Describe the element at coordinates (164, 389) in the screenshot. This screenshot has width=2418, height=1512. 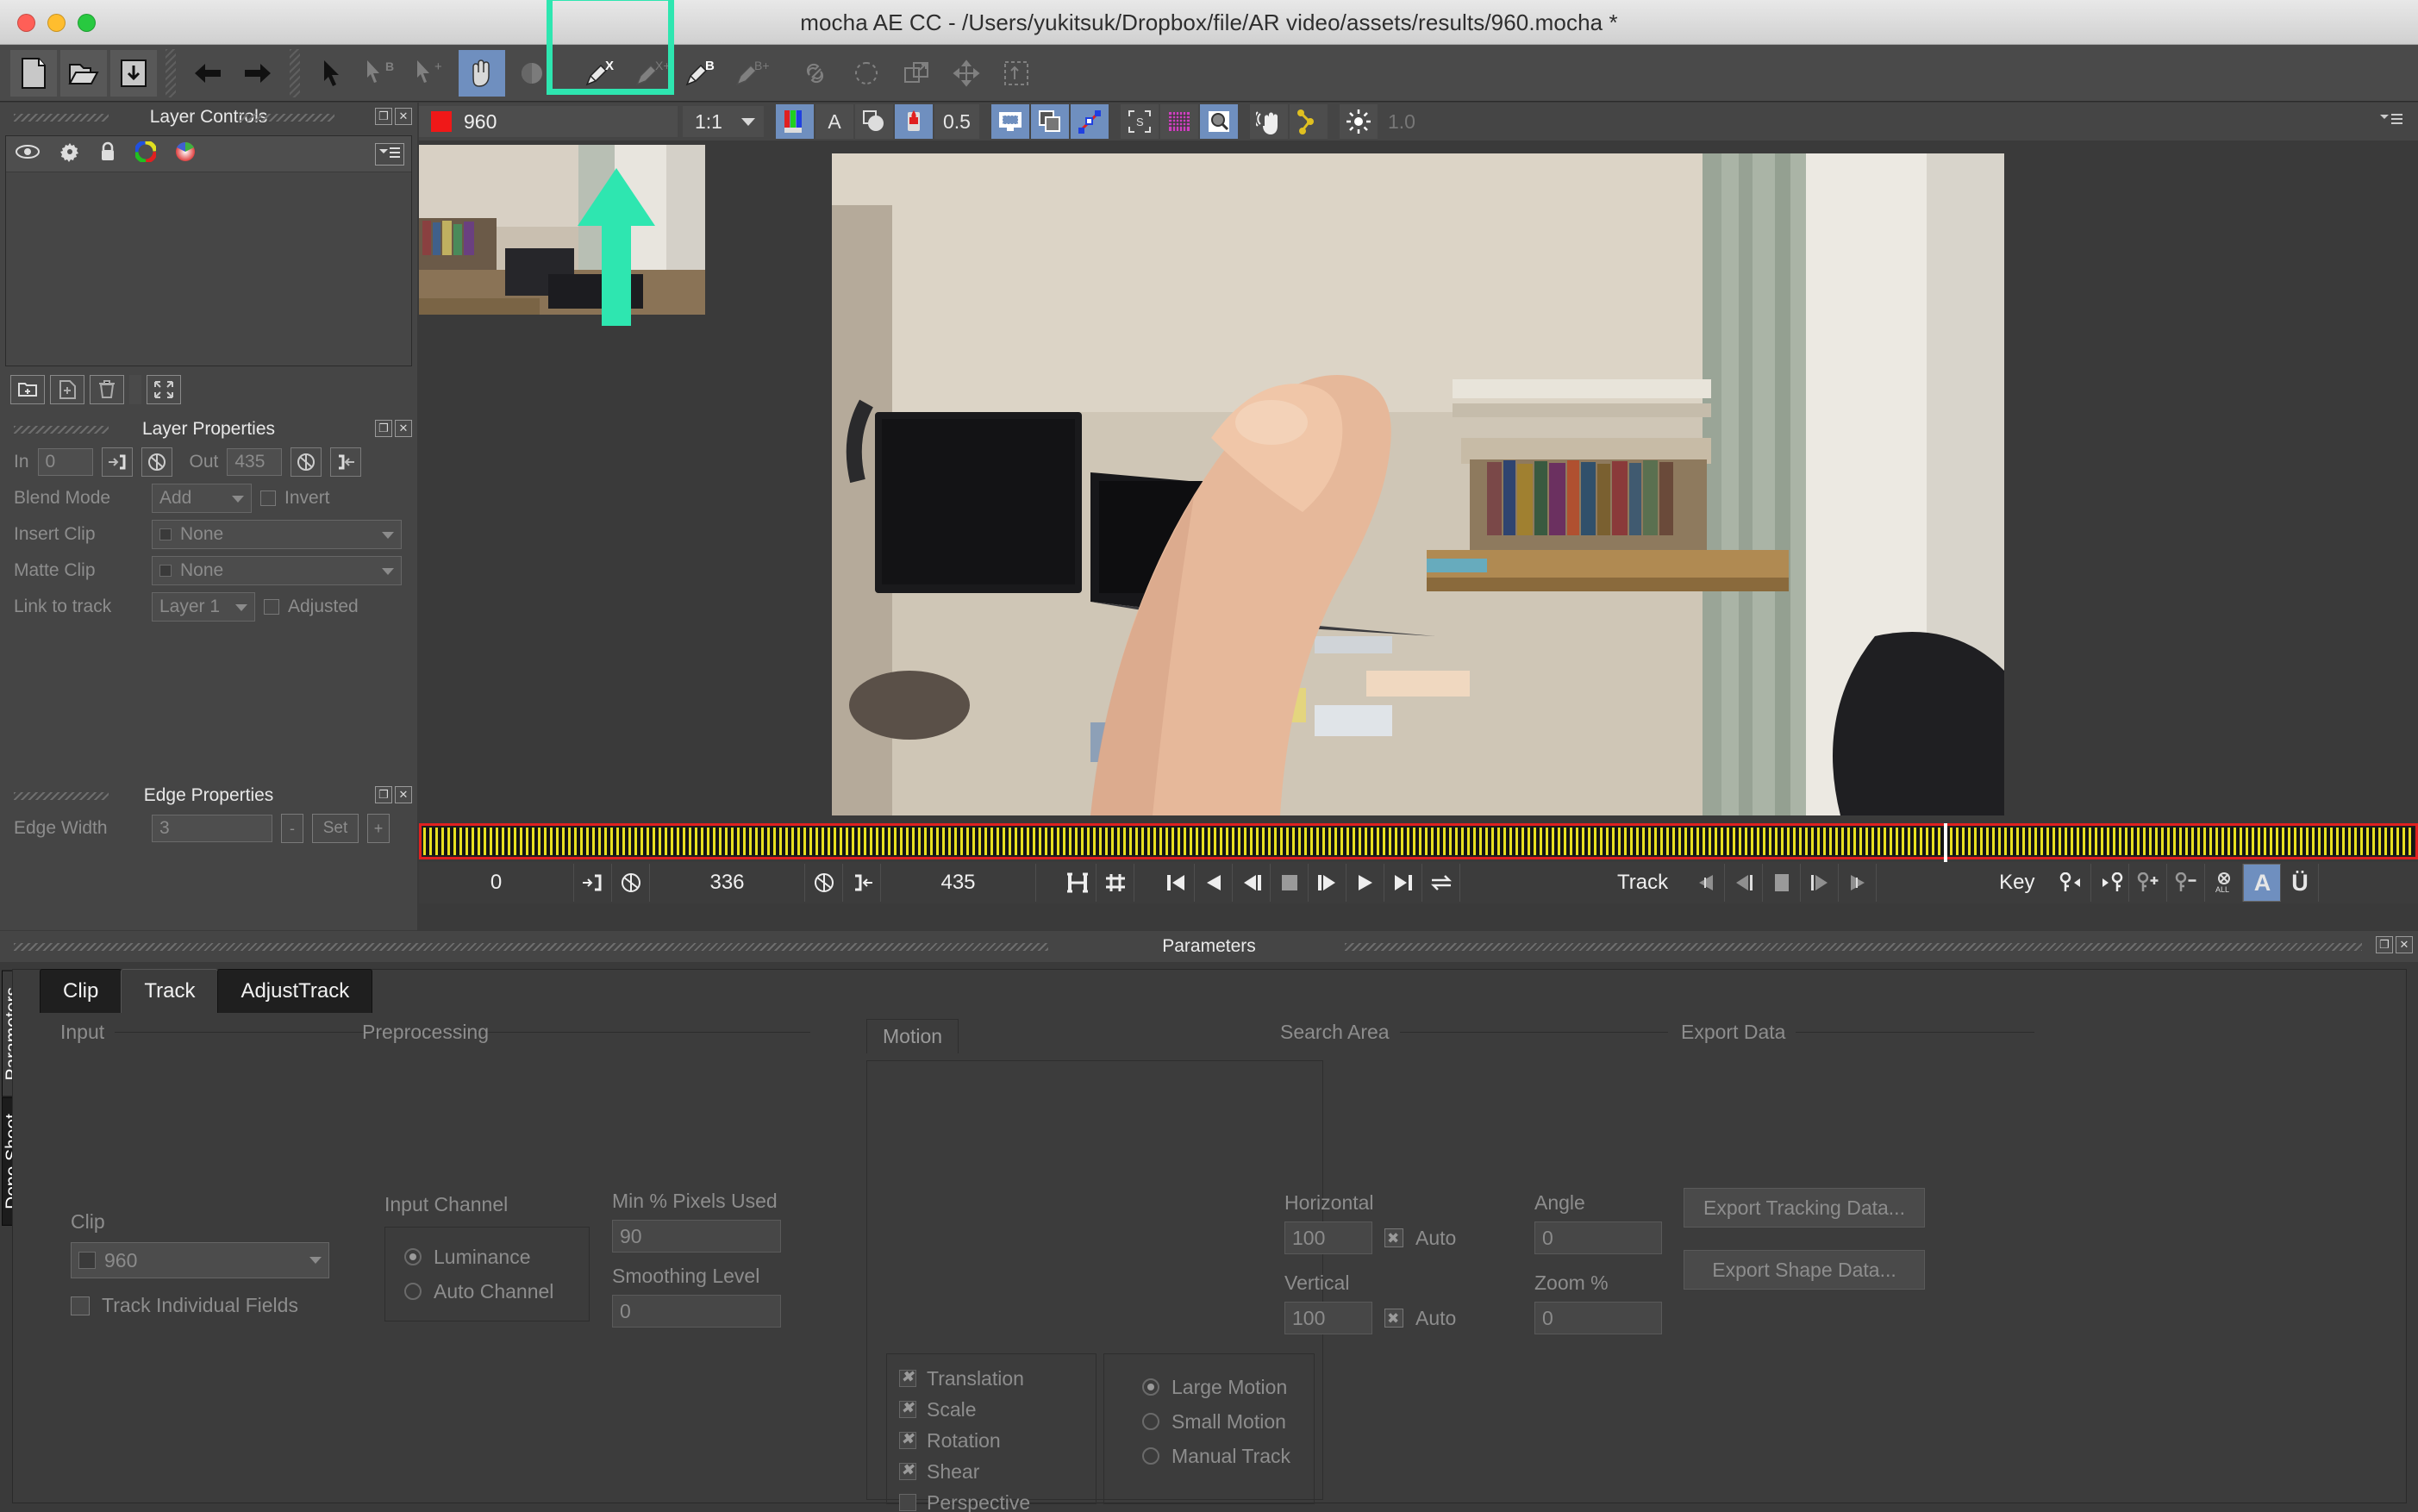
I see `fit-icon` at that location.